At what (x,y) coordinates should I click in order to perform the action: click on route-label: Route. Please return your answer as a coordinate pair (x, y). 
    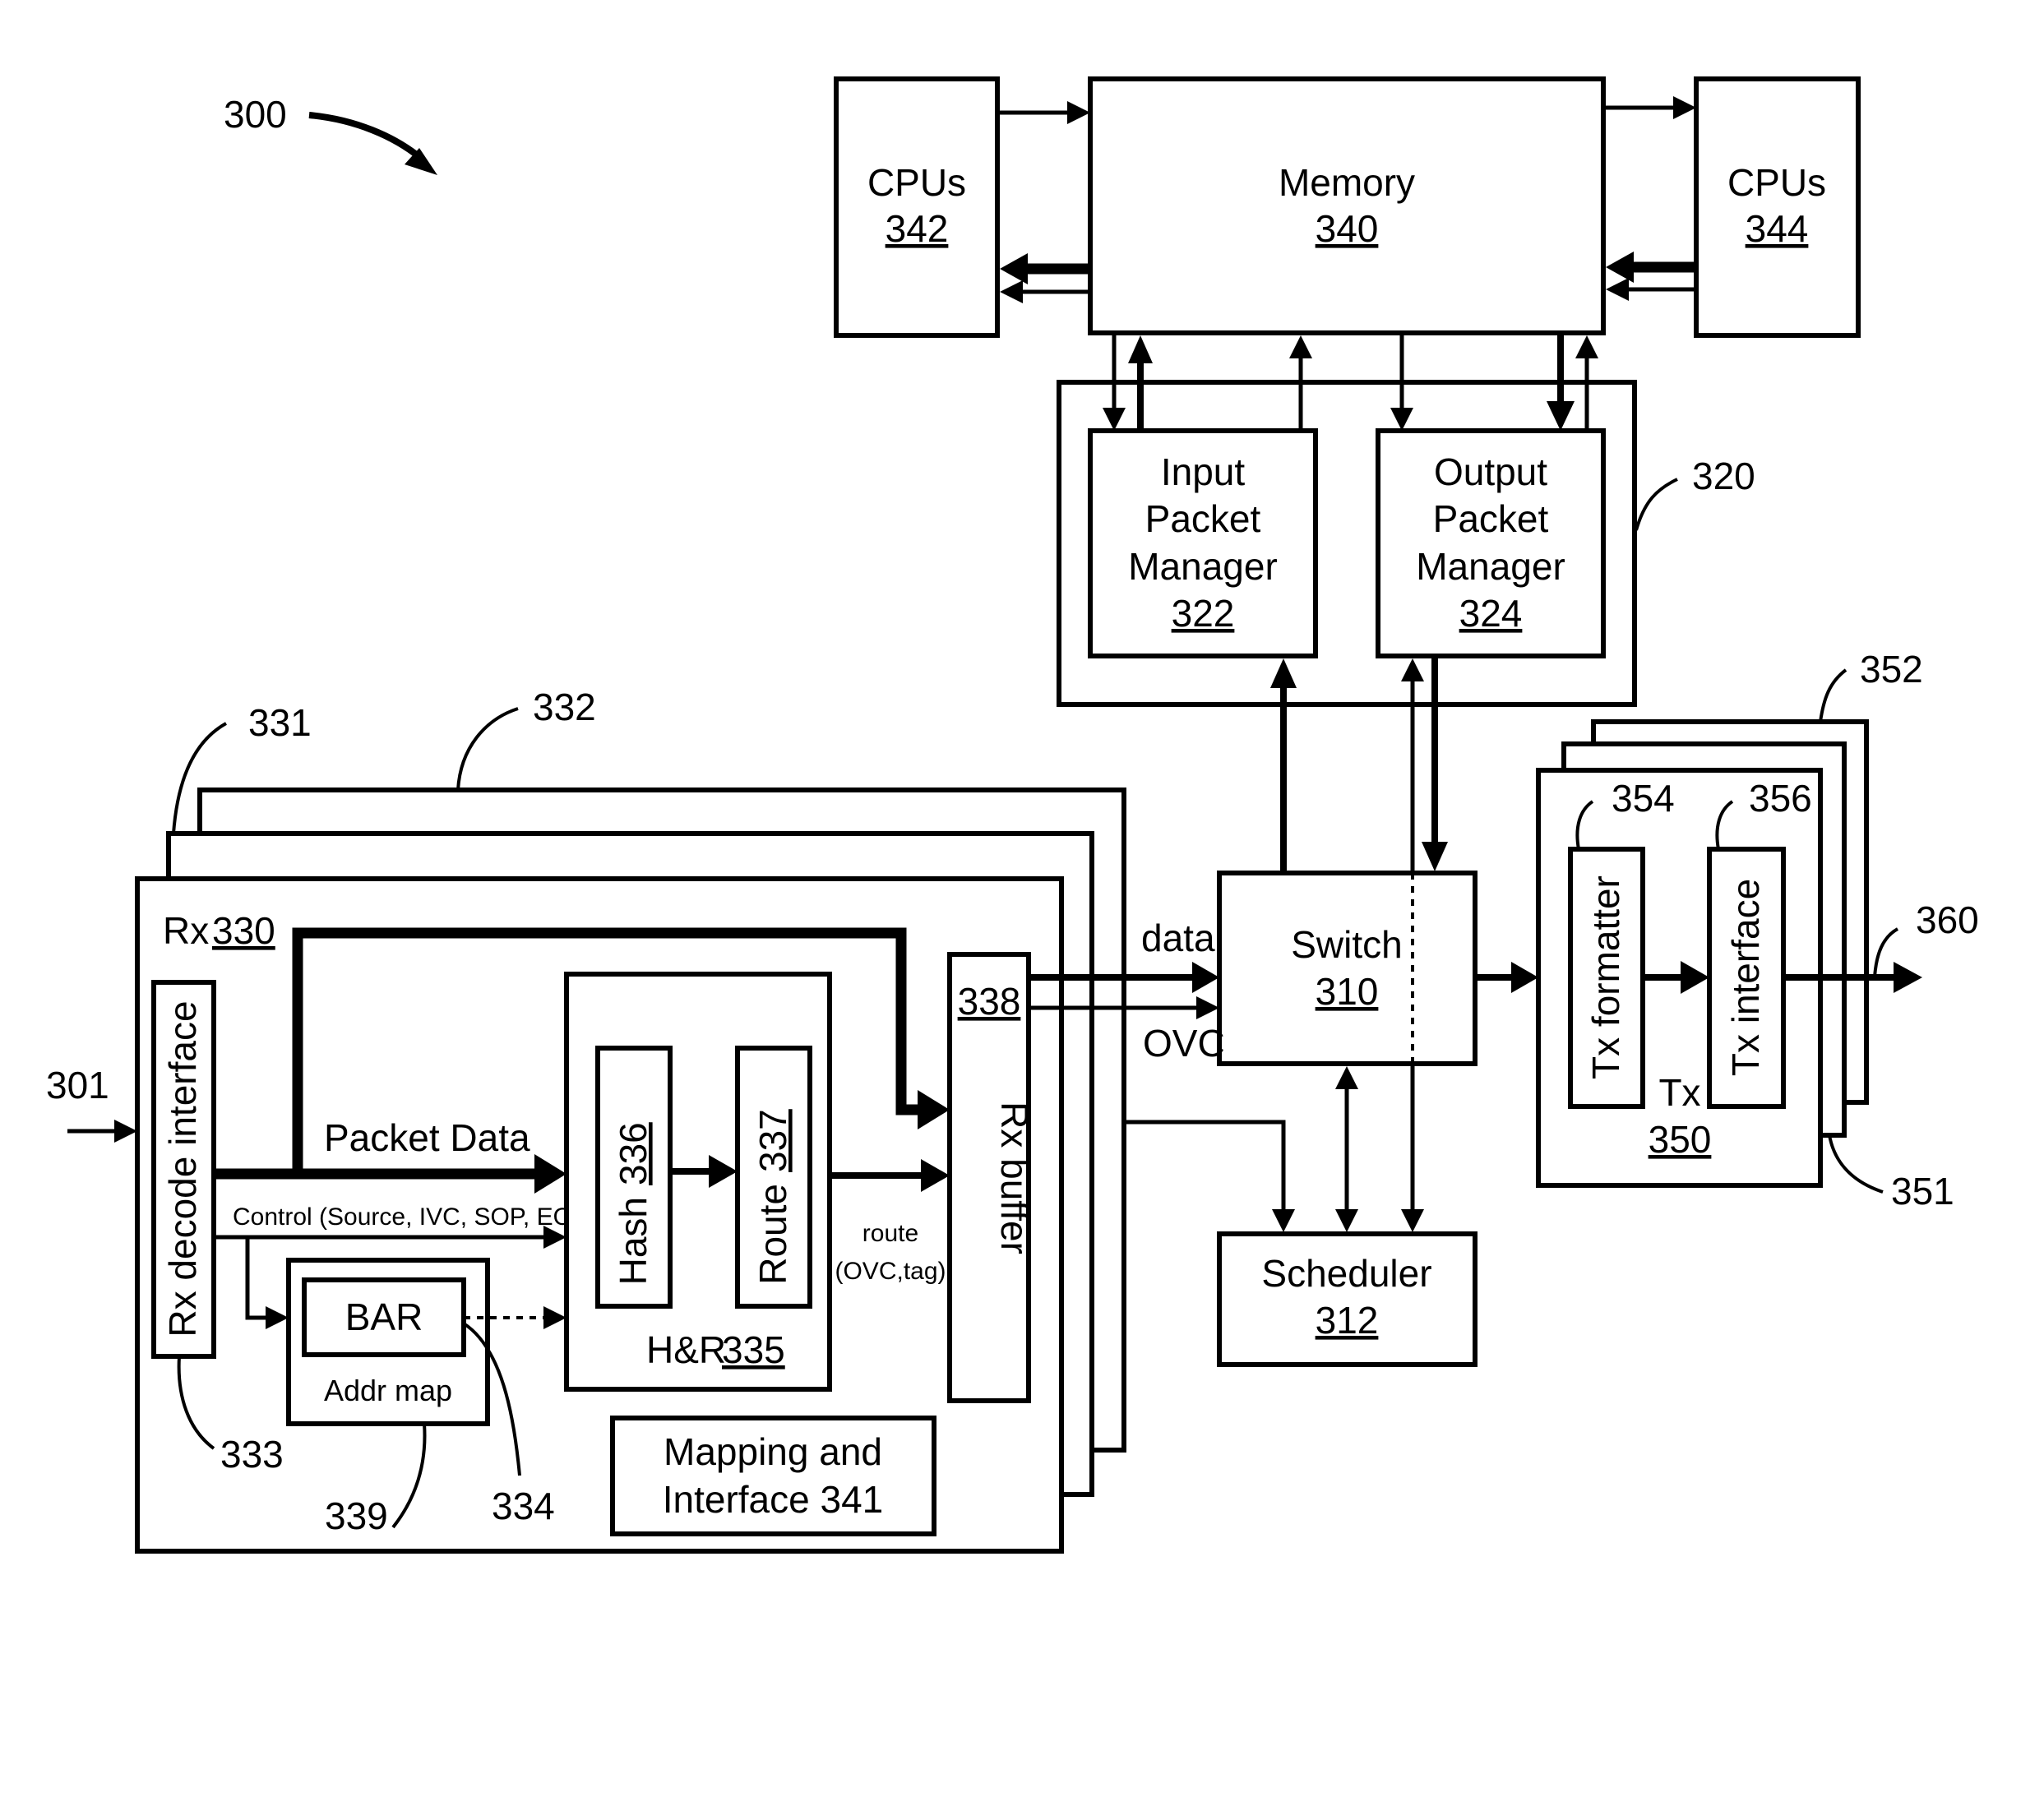
    Looking at the image, I should click on (772, 1234).